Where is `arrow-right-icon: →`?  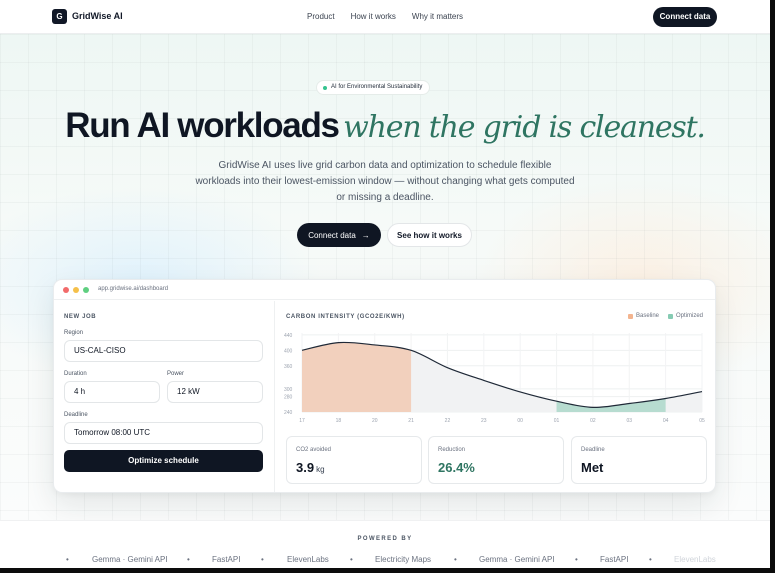
arrow-right-icon: → is located at coordinates (365, 235).